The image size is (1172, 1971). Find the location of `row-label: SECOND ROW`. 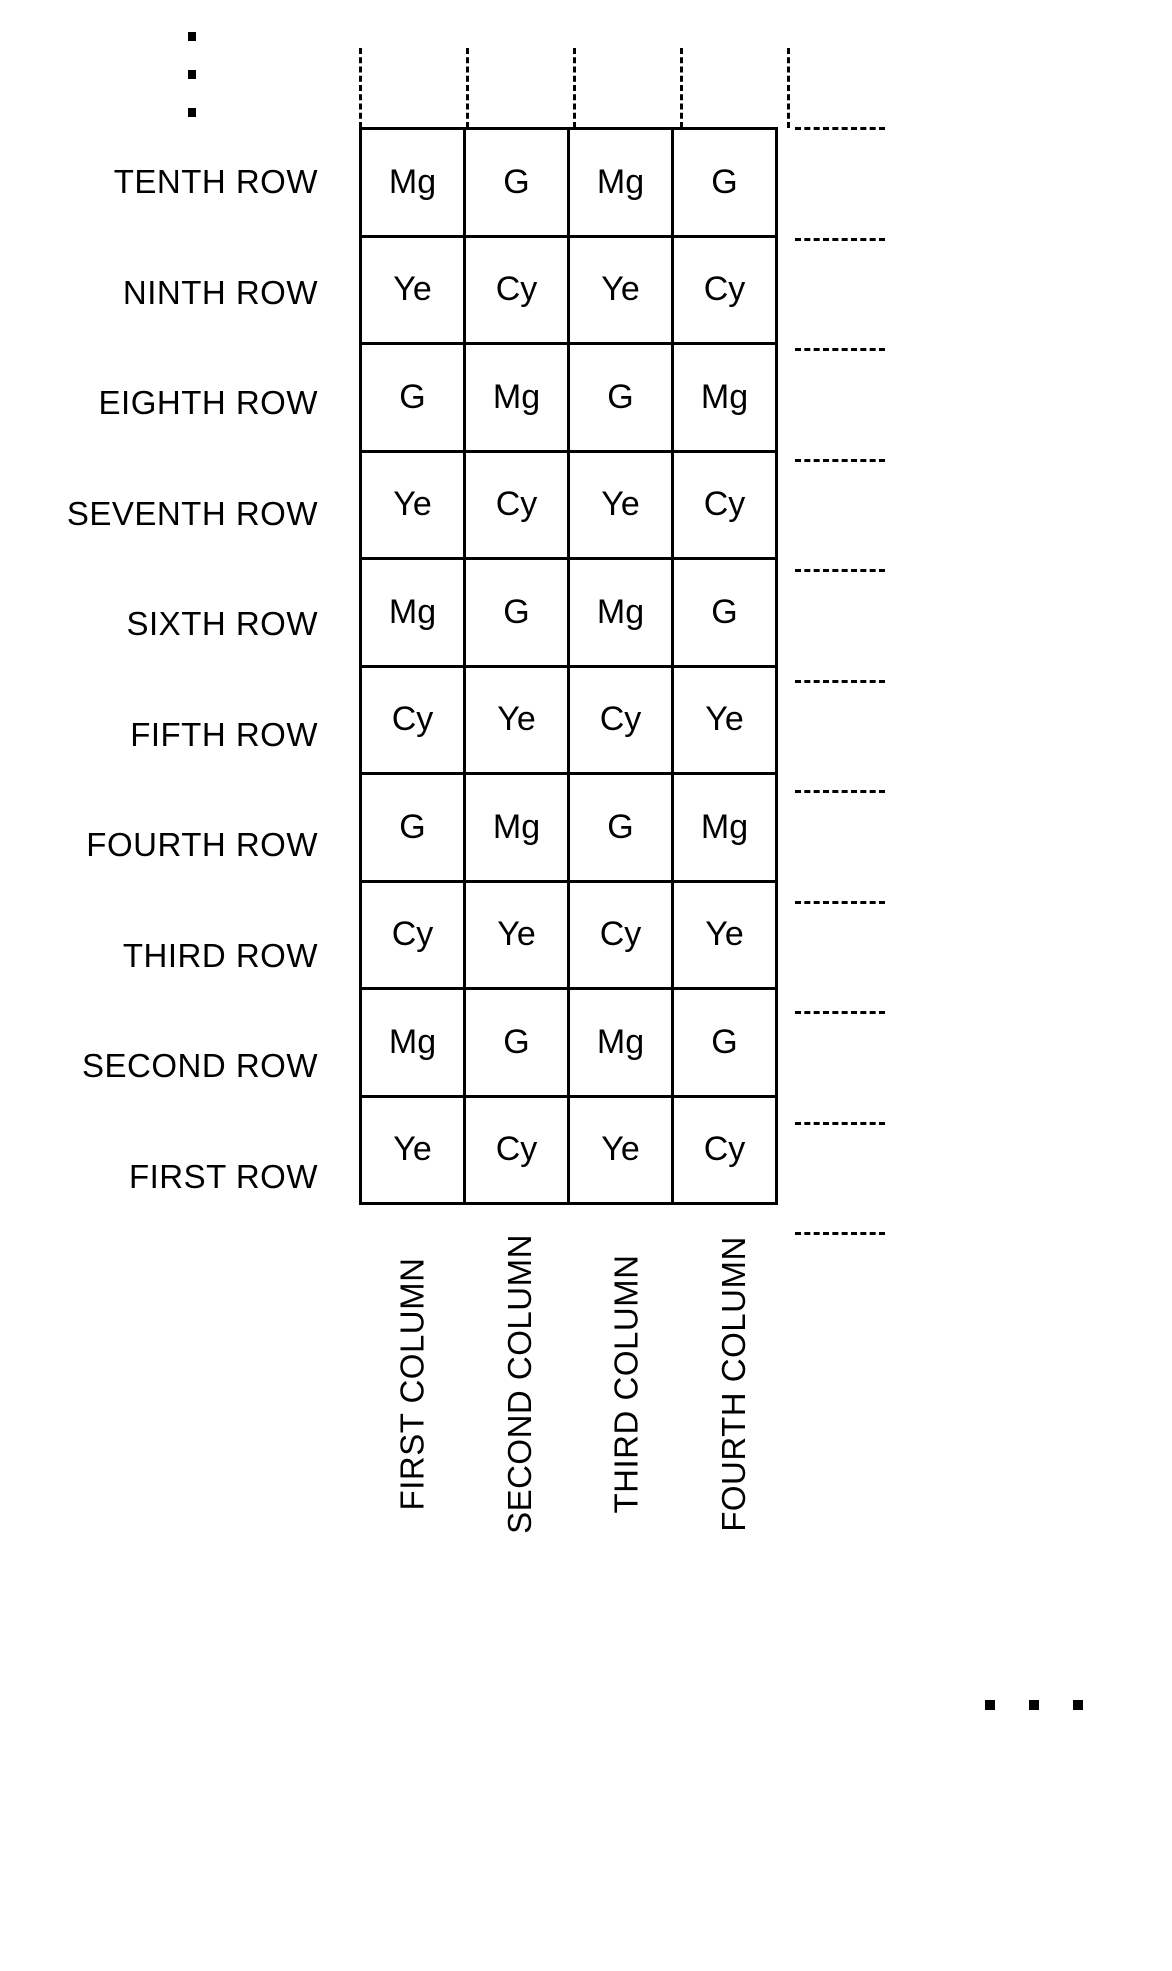

row-label: SECOND ROW is located at coordinates (200, 1065).